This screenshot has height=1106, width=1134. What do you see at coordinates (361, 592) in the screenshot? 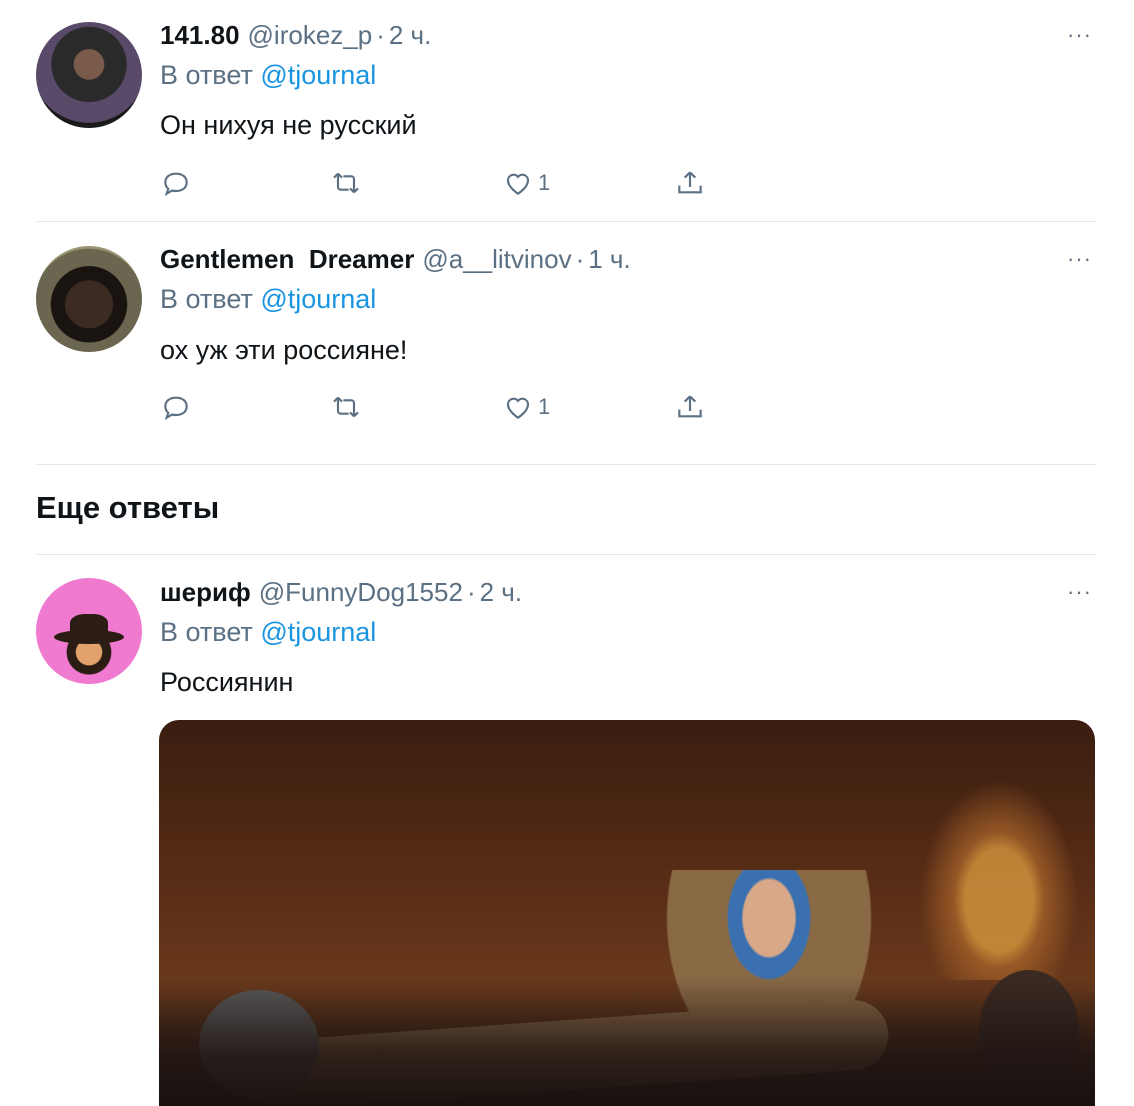
I see `user-handle: @FunnyDog1552` at bounding box center [361, 592].